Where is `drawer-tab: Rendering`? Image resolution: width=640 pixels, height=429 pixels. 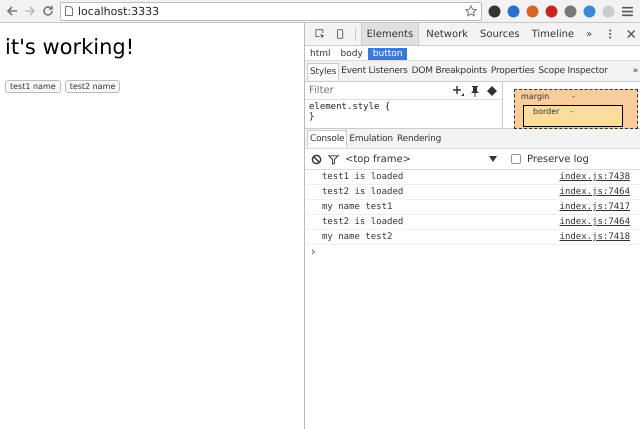 drawer-tab: Rendering is located at coordinates (419, 138).